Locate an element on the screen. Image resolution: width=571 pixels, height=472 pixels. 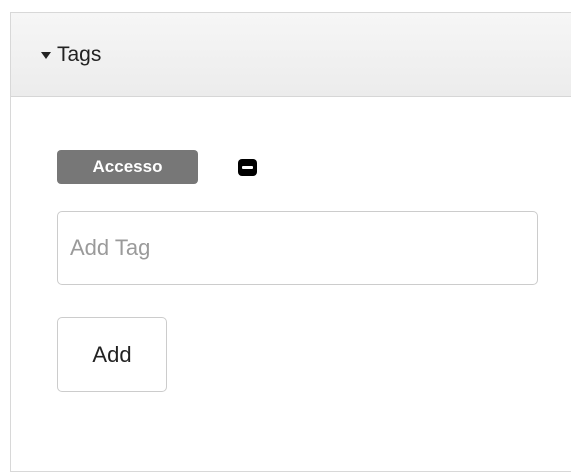
add-tag-input is located at coordinates (297, 248).